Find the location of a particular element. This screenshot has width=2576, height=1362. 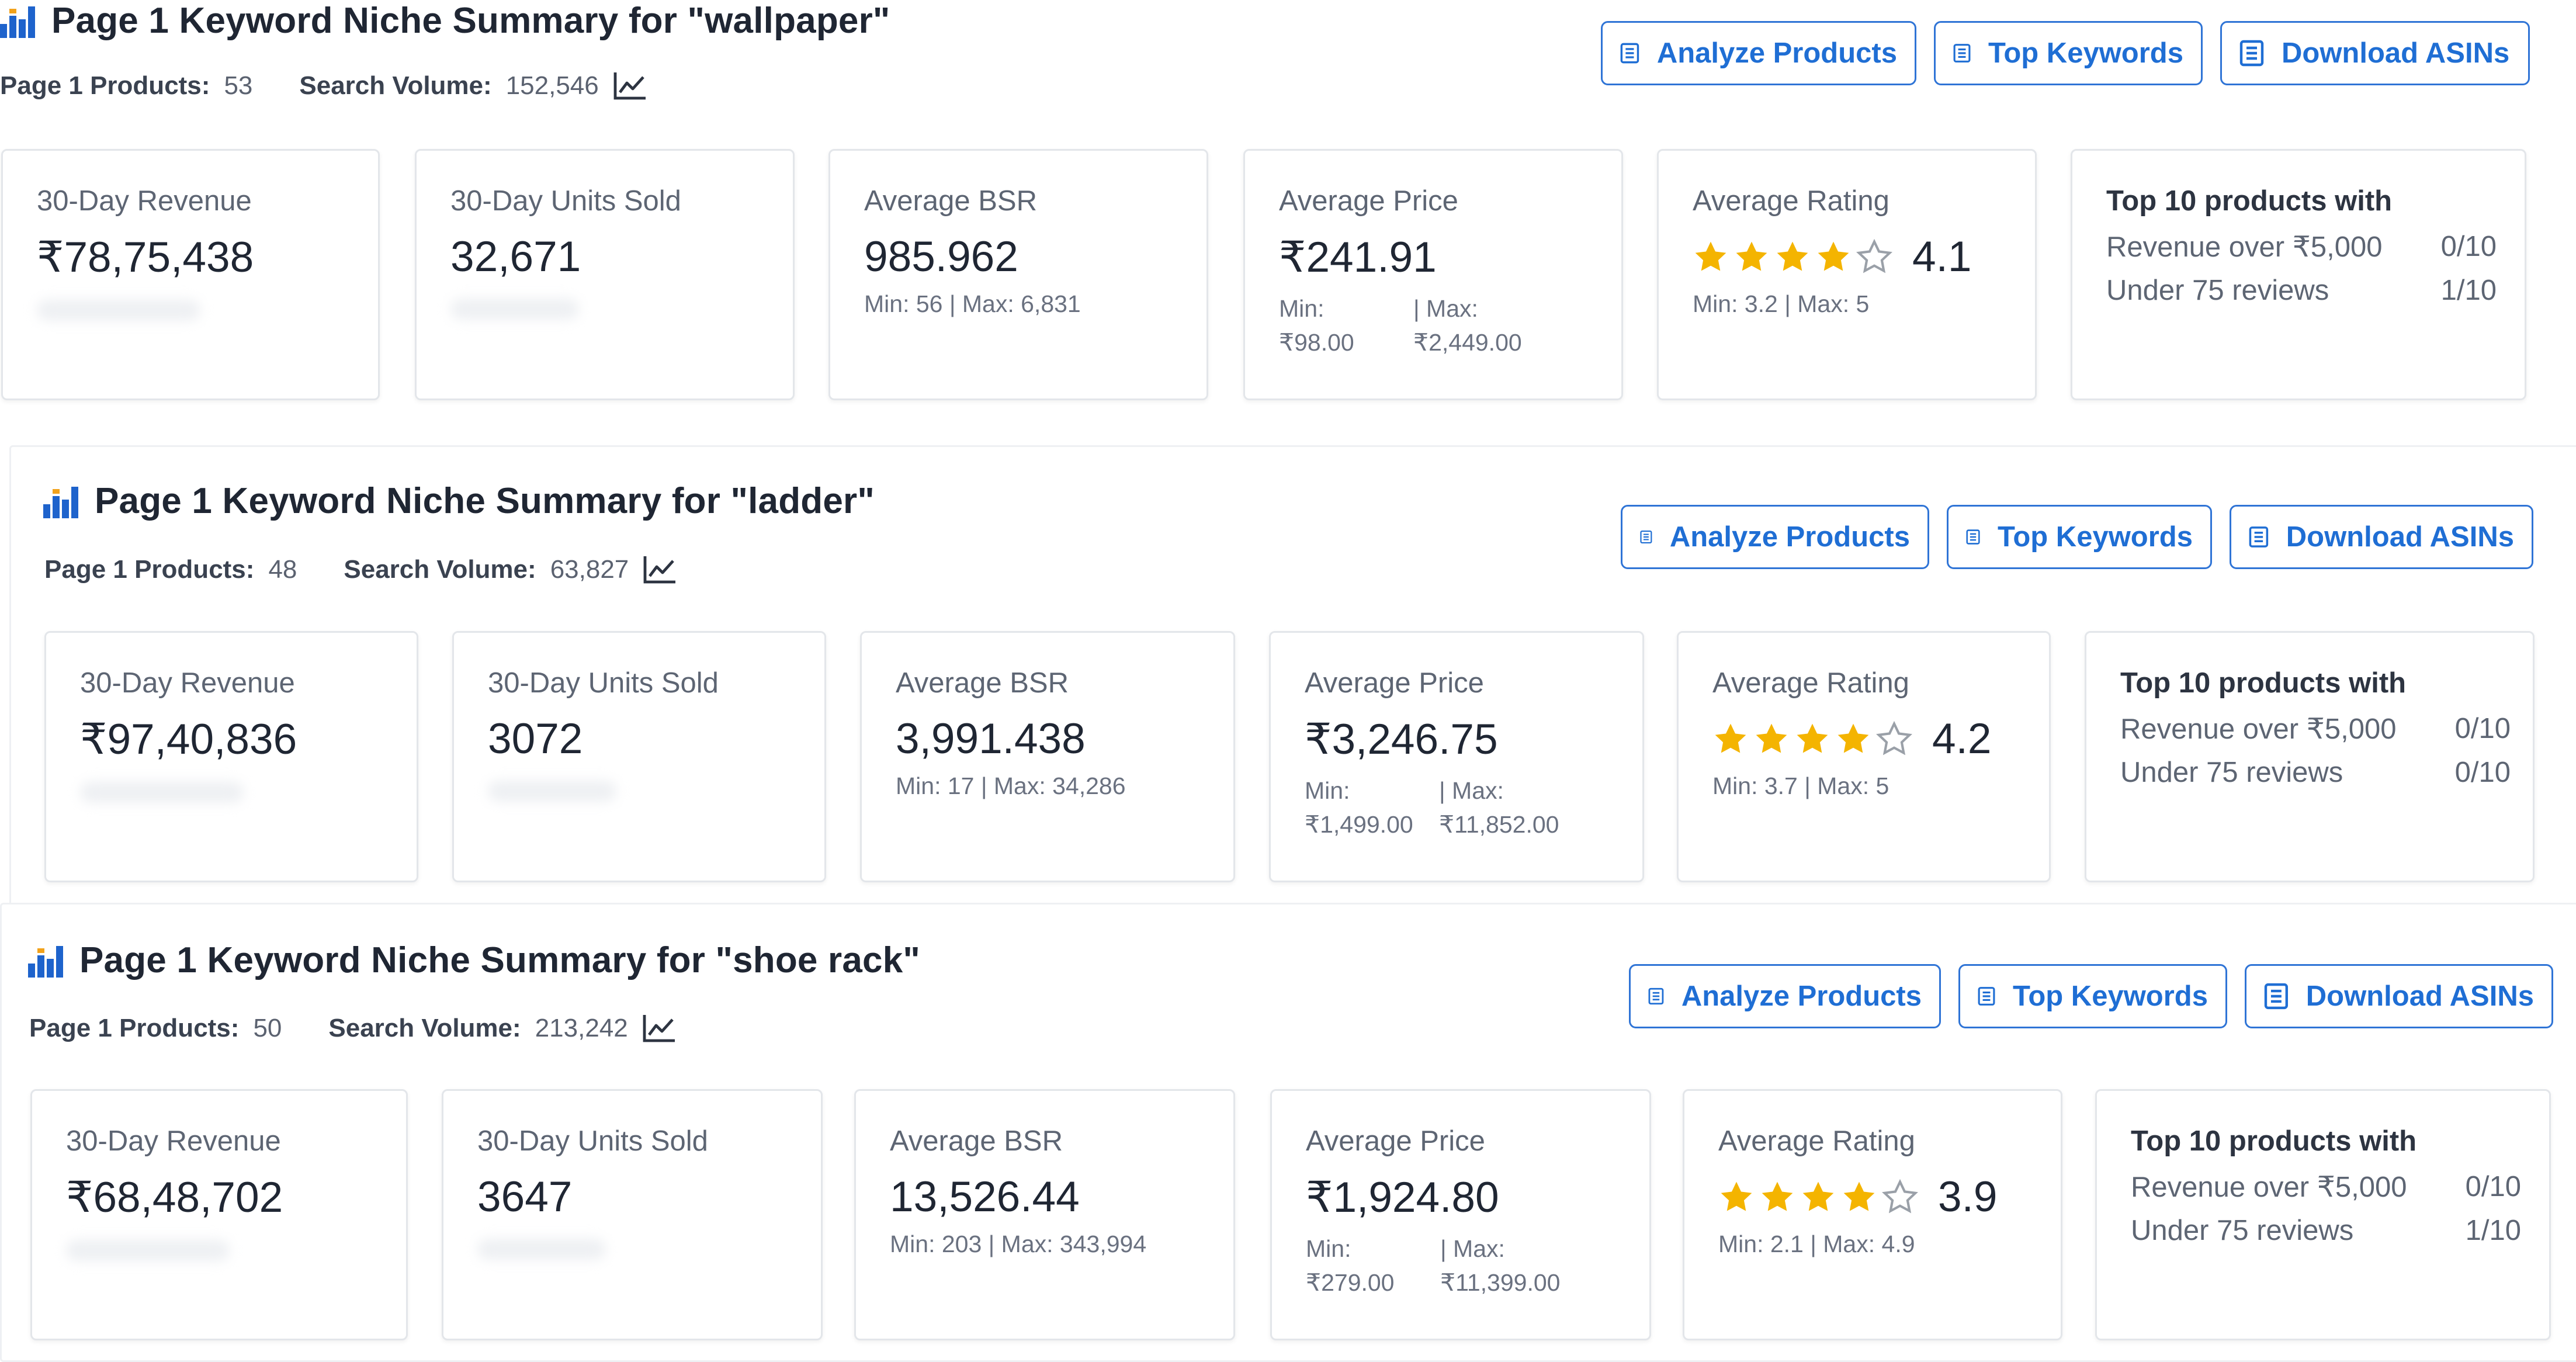

top-reviews-value: 0/10 is located at coordinates (2482, 772).